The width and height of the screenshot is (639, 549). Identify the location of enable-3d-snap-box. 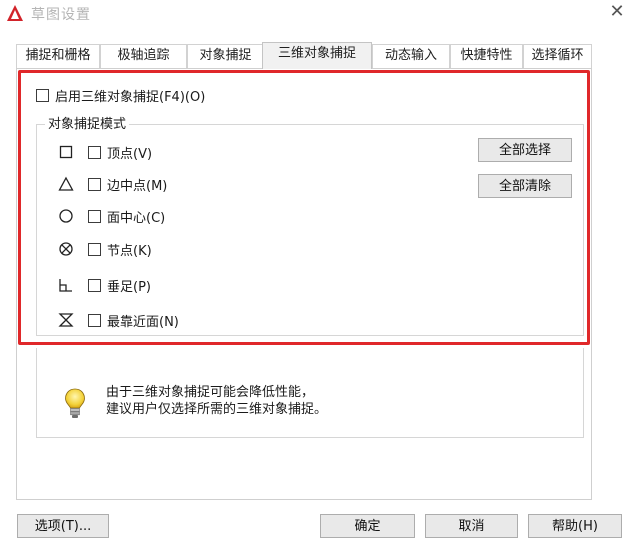
(42, 95).